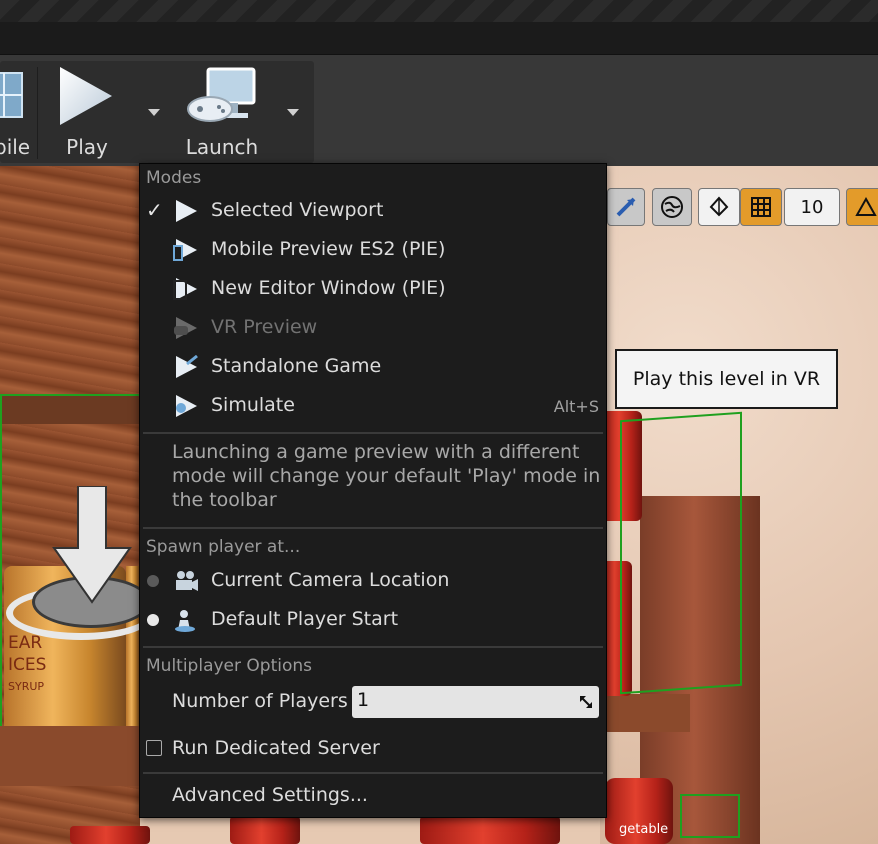  What do you see at coordinates (222, 147) in the screenshot?
I see `launch-button-label: Launch` at bounding box center [222, 147].